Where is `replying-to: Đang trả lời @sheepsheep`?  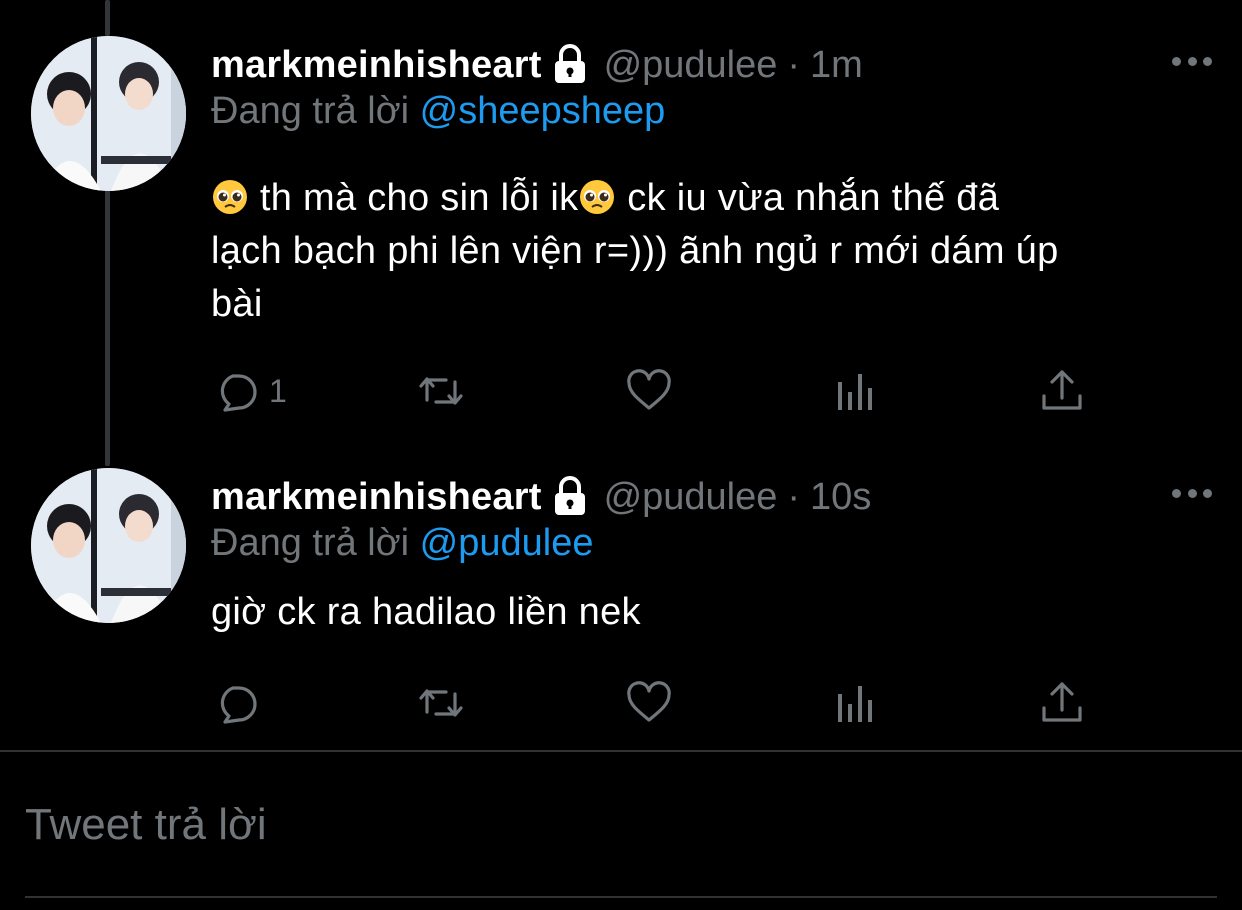
replying-to: Đang trả lời @sheepsheep is located at coordinates (438, 113).